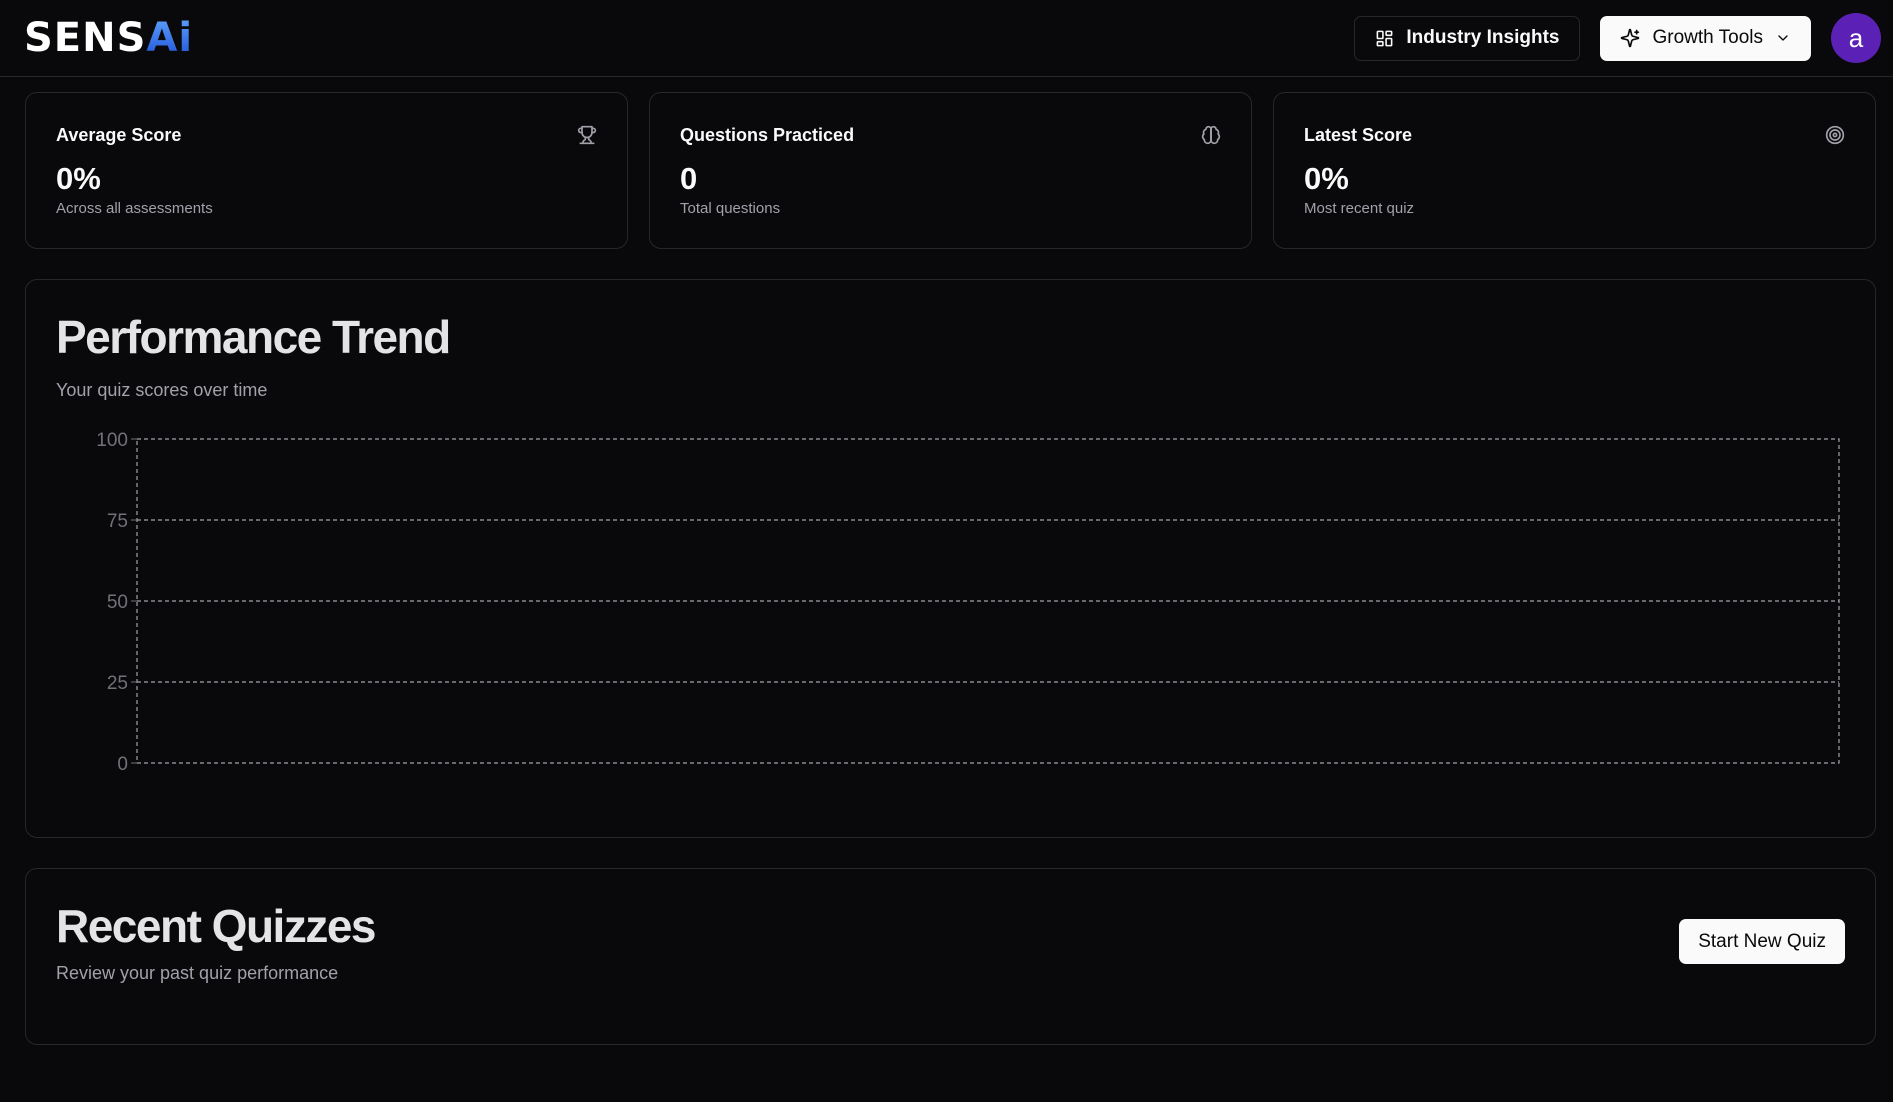 The width and height of the screenshot is (1893, 1102). Describe the element at coordinates (117, 521) in the screenshot. I see `y-axis-tick-label: 75` at that location.